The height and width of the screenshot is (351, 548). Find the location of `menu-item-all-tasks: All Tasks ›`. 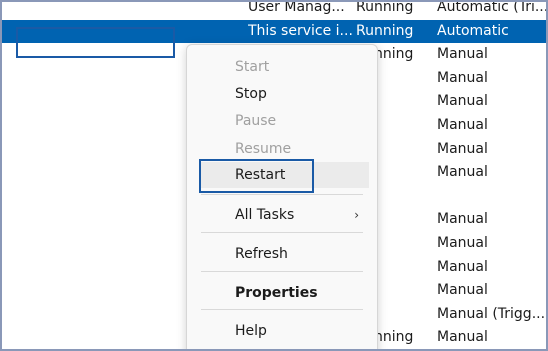

menu-item-all-tasks: All Tasks › is located at coordinates (282, 215).